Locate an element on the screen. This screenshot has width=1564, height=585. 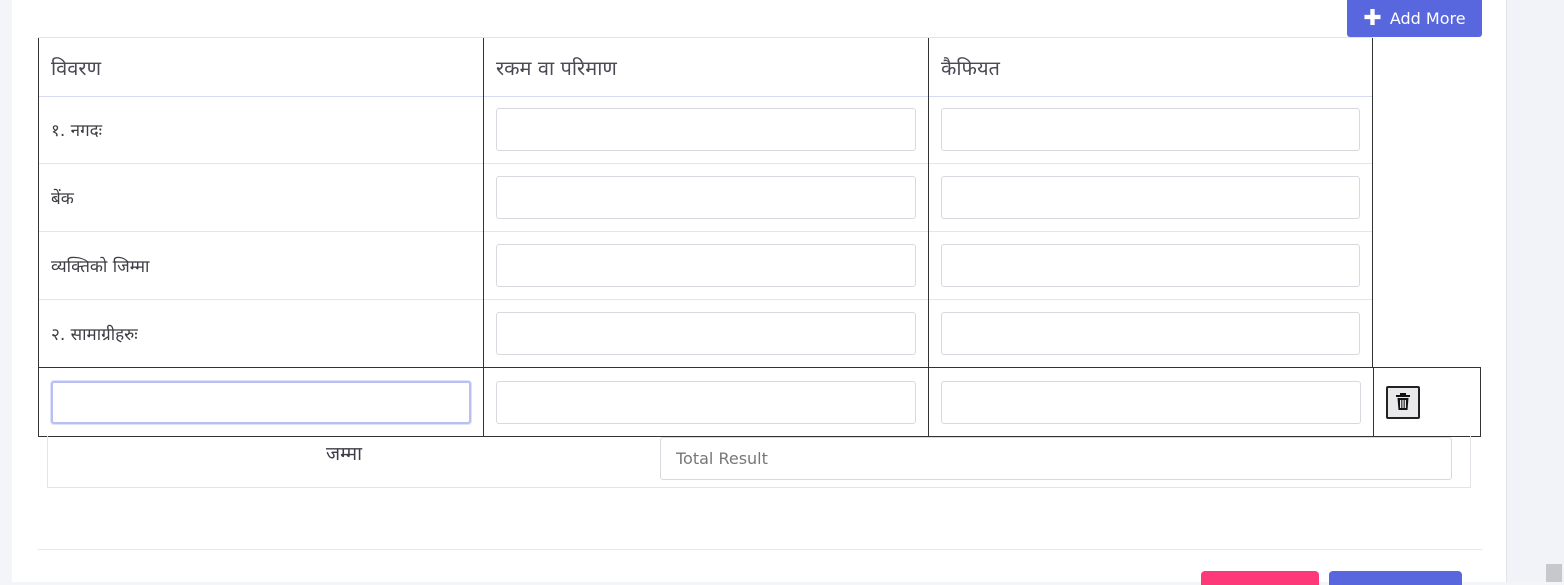
divider is located at coordinates (760, 549).